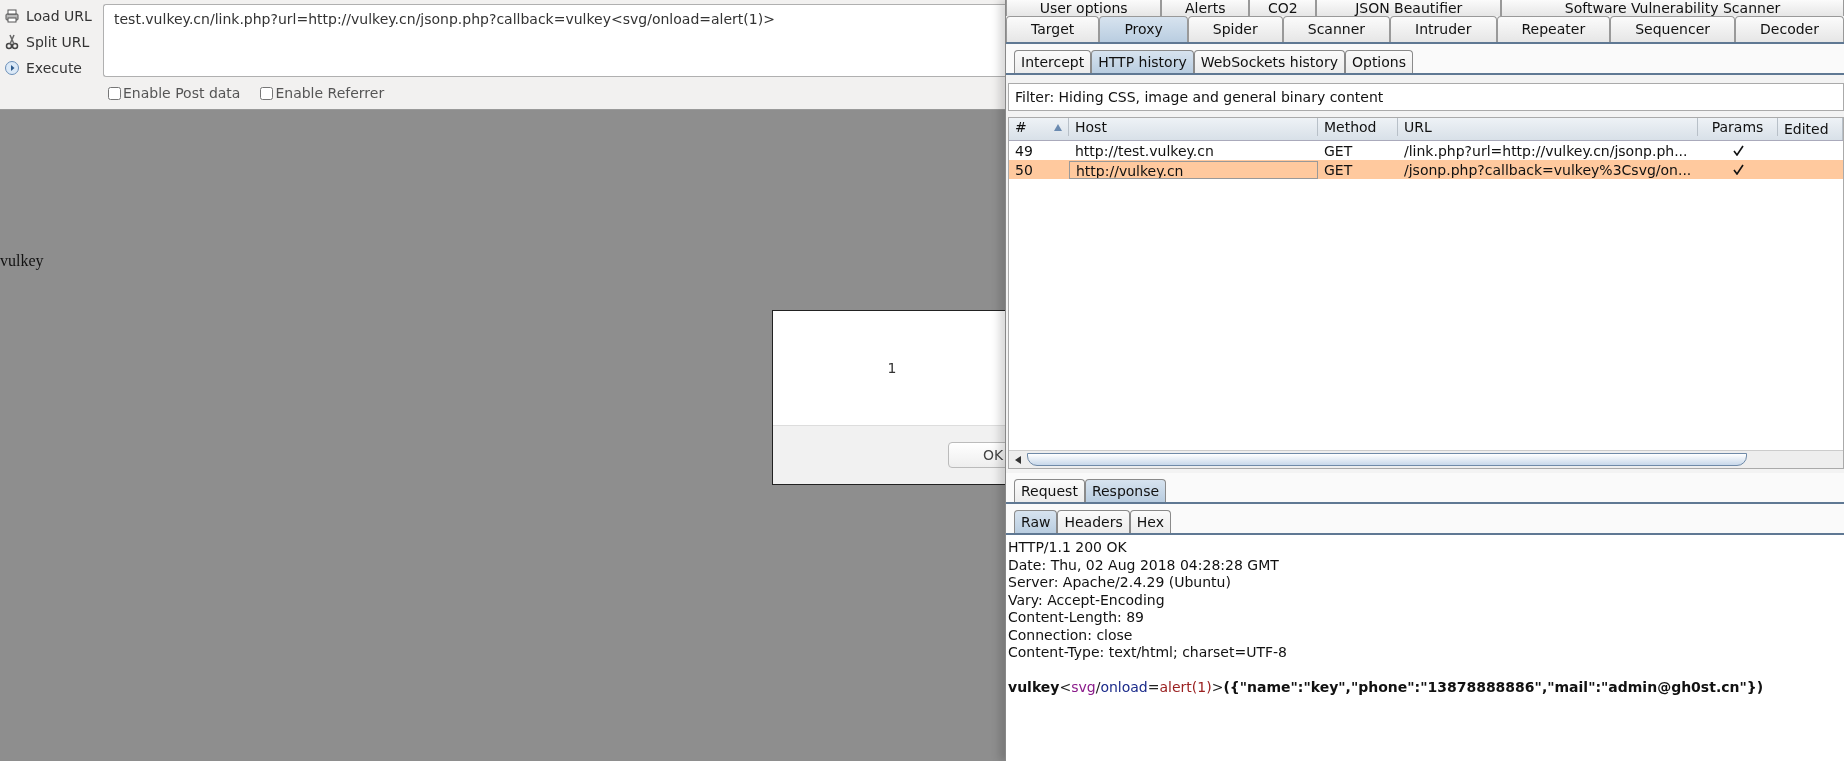 The width and height of the screenshot is (1844, 761). I want to click on history-subtab: WebSockets history, so click(1269, 61).